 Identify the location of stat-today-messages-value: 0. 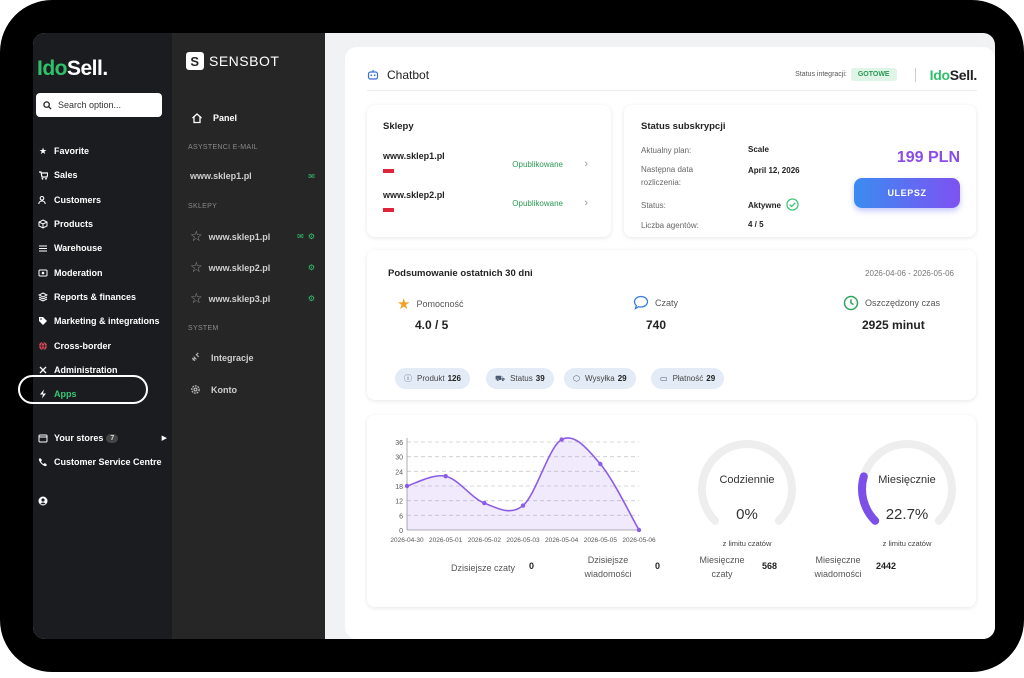
(658, 566).